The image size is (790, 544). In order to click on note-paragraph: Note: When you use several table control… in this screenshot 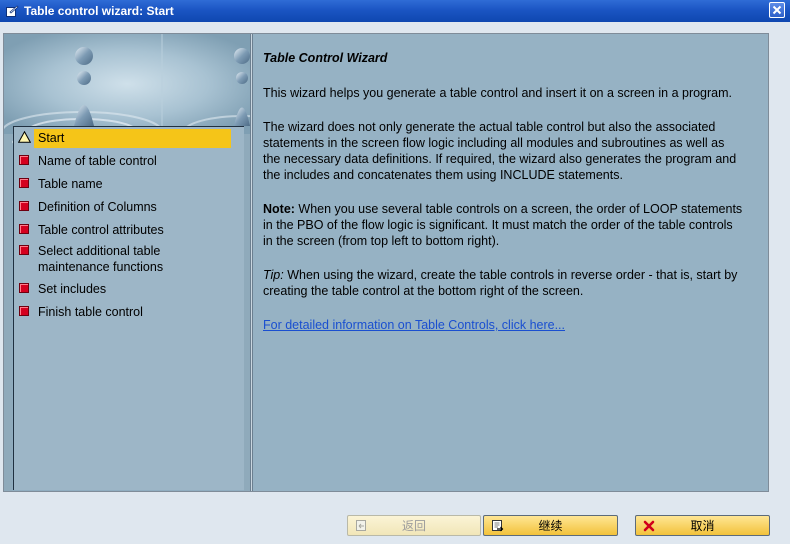, I will do `click(503, 225)`.